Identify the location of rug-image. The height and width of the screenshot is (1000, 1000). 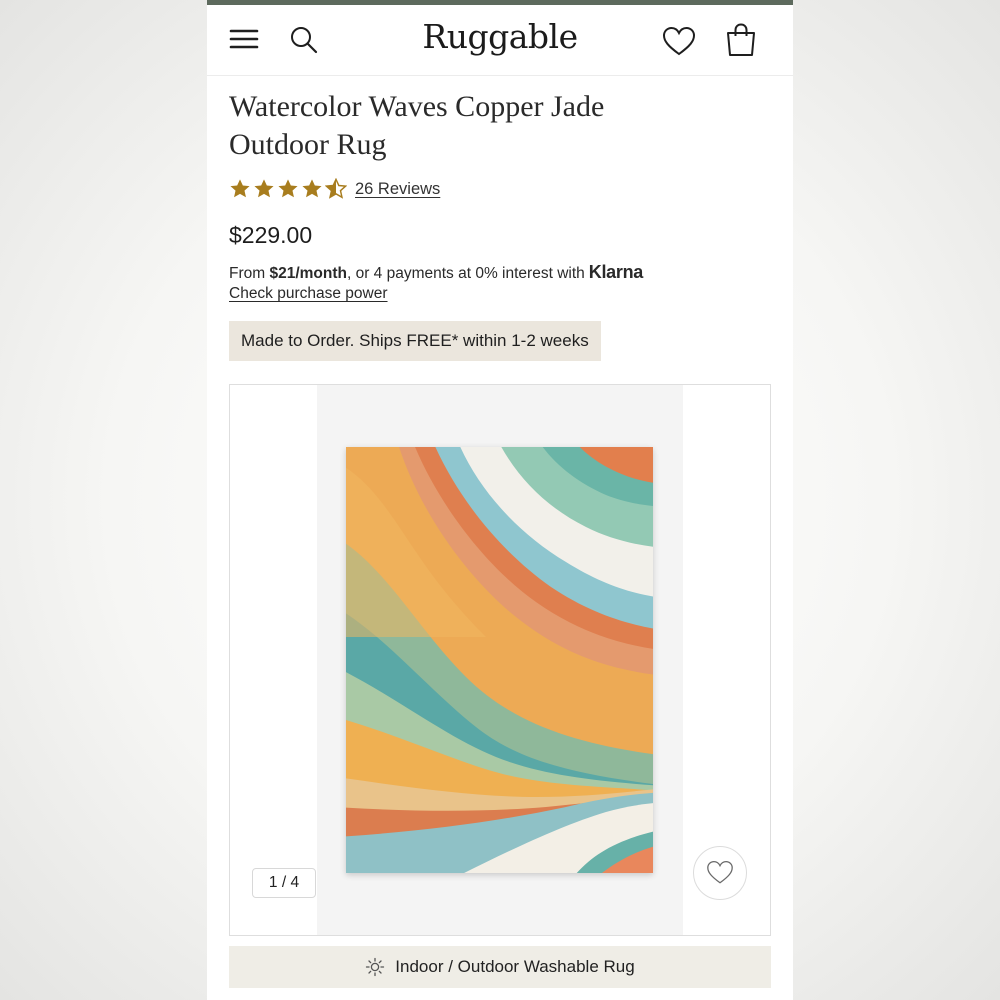
(499, 660).